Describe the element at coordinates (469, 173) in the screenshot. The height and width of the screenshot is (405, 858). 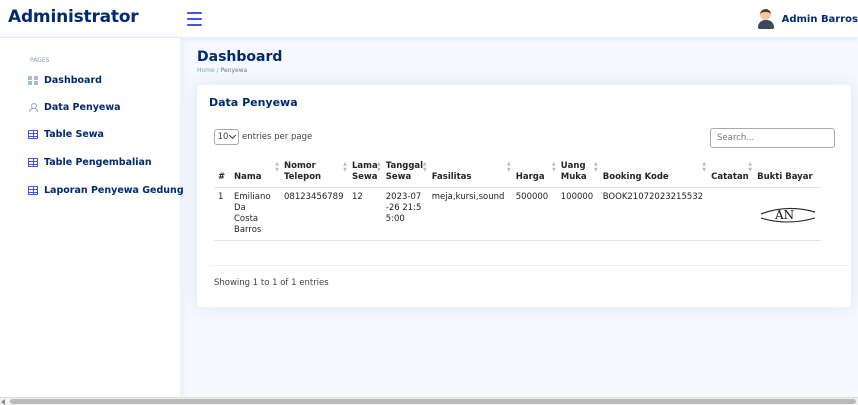
I see `column-header-fasilitas: Fasilitas ▲ ▼` at that location.